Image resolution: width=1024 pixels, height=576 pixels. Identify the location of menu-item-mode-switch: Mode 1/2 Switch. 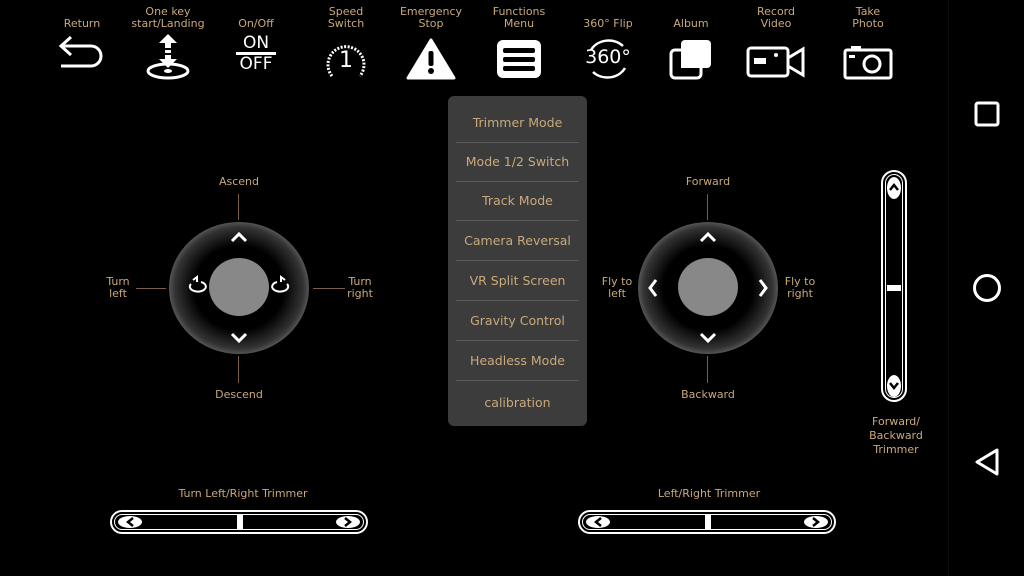
(517, 162).